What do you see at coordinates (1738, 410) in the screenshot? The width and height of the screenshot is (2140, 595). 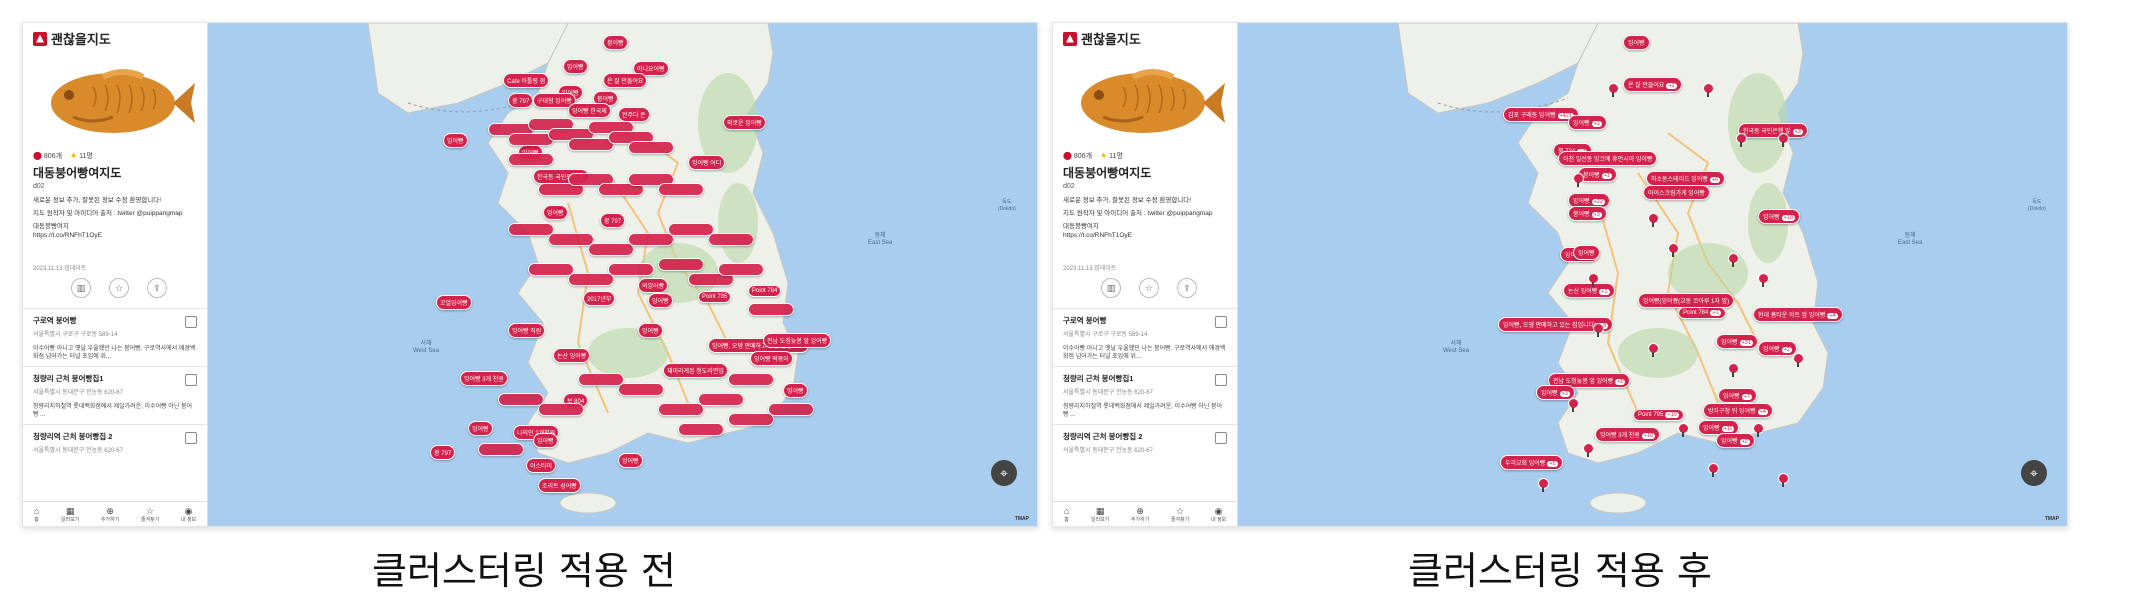 I see `cluster-marker: 방자구청 뒤 잉어빵 +4` at bounding box center [1738, 410].